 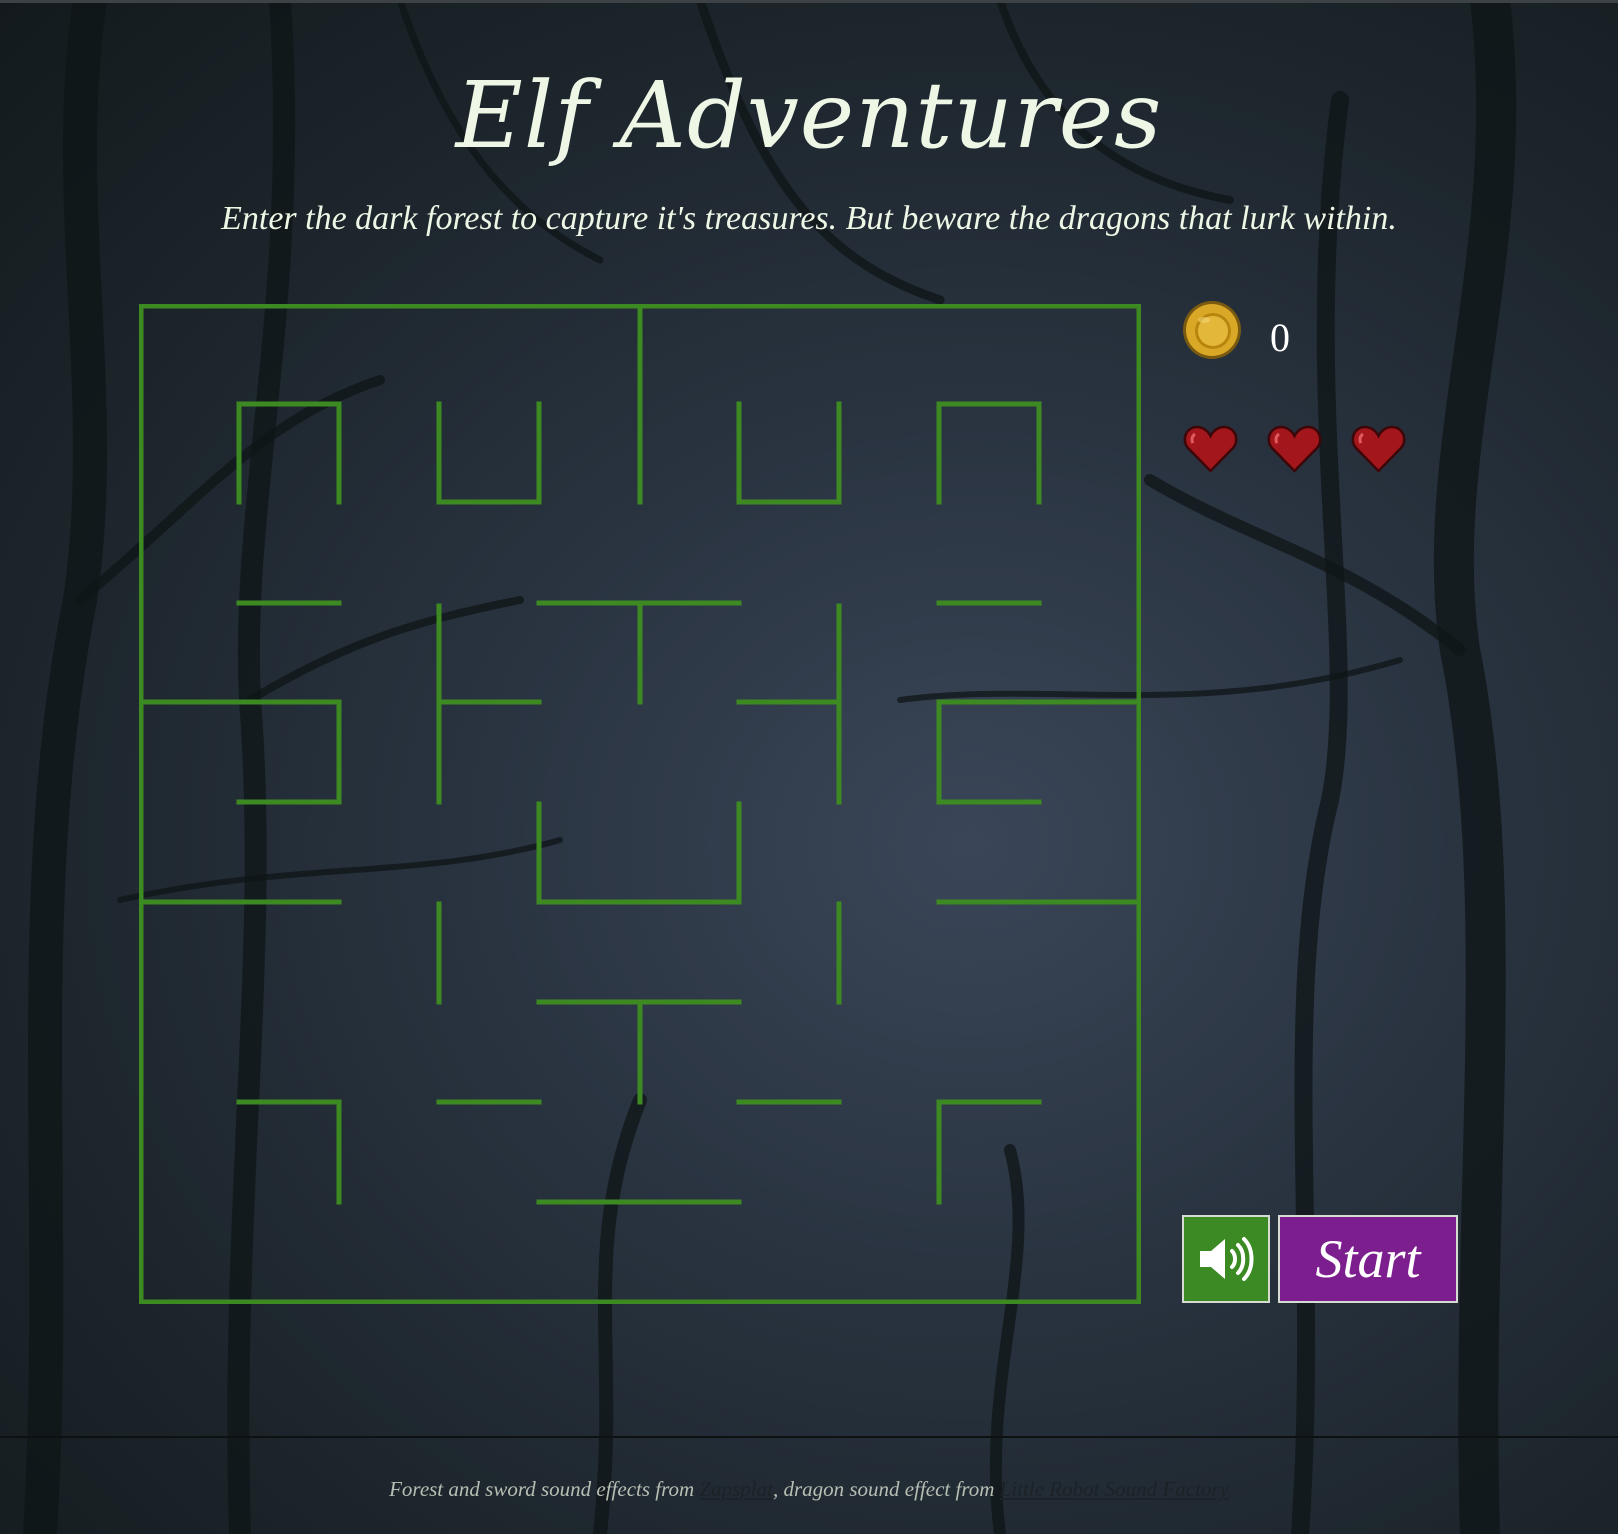 I want to click on speaker-icon, so click(x=1227, y=1259).